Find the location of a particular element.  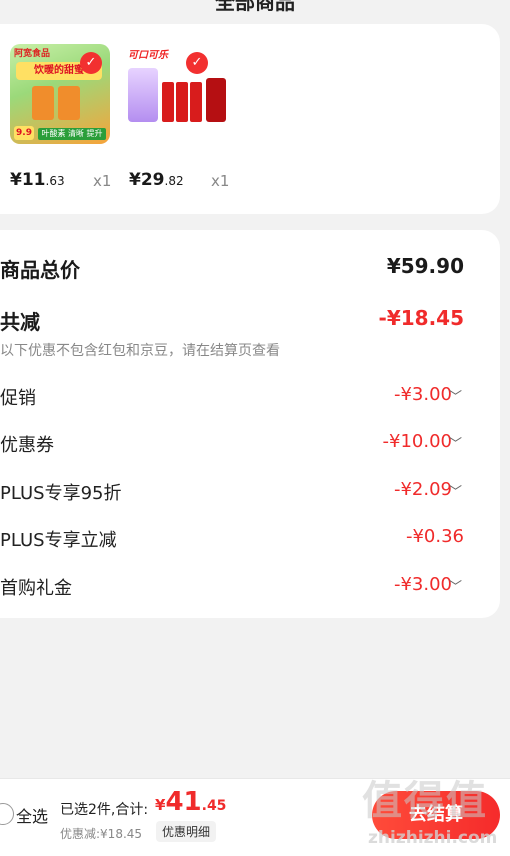

reduce-value: -¥18.45 is located at coordinates (421, 318).